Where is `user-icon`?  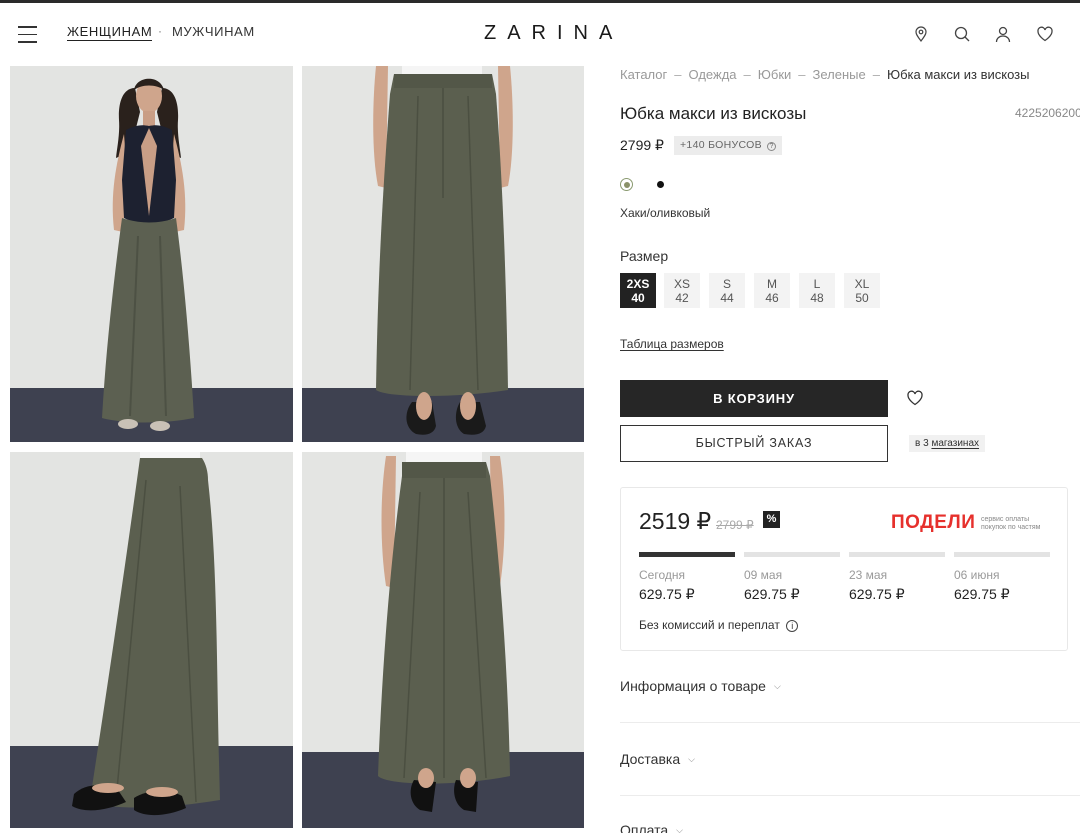
user-icon is located at coordinates (1003, 34).